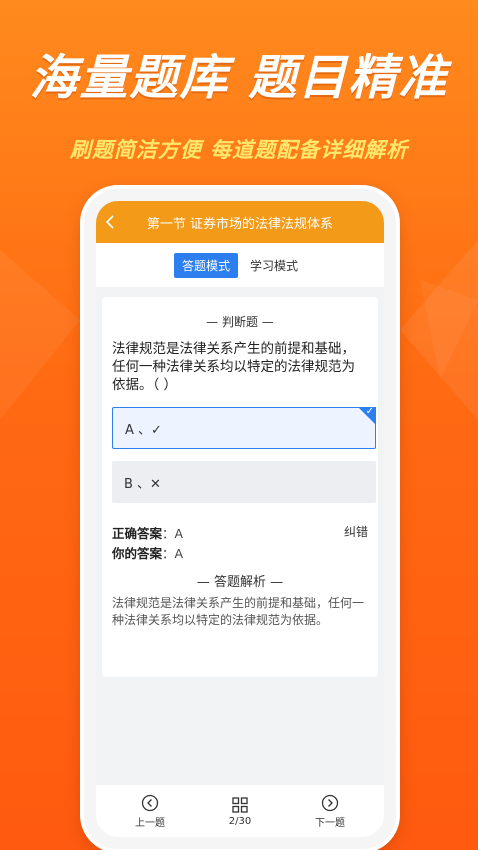  I want to click on option-b: B 、✕, so click(244, 482).